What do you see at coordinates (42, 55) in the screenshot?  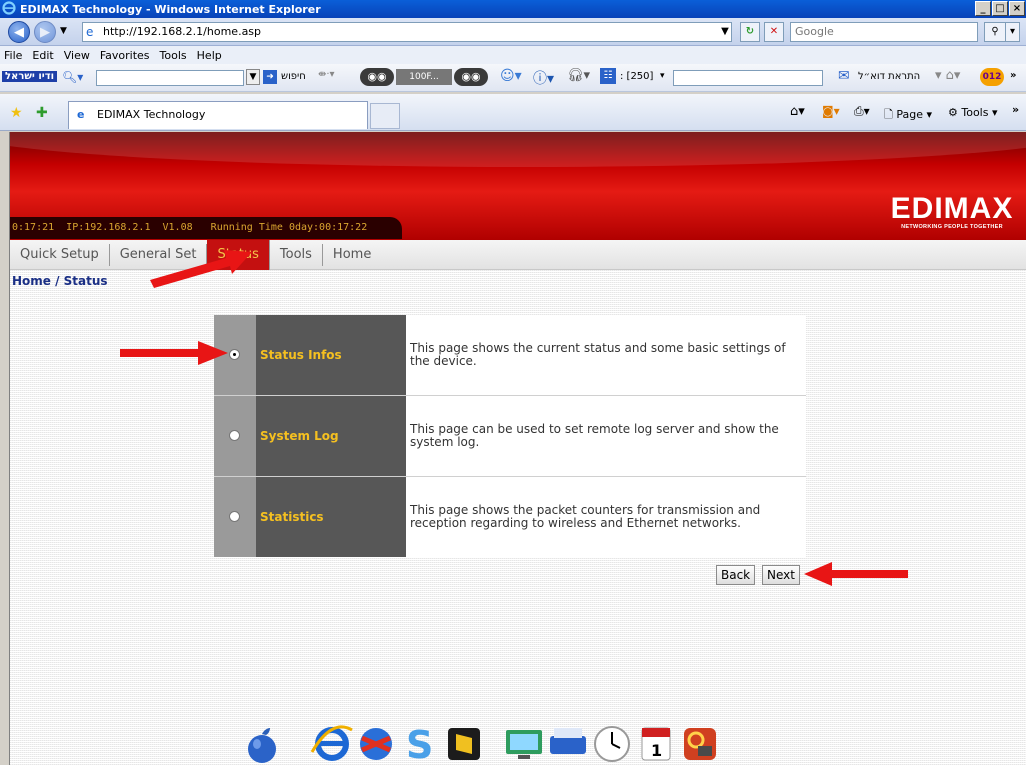 I see `menu-edit: Edit` at bounding box center [42, 55].